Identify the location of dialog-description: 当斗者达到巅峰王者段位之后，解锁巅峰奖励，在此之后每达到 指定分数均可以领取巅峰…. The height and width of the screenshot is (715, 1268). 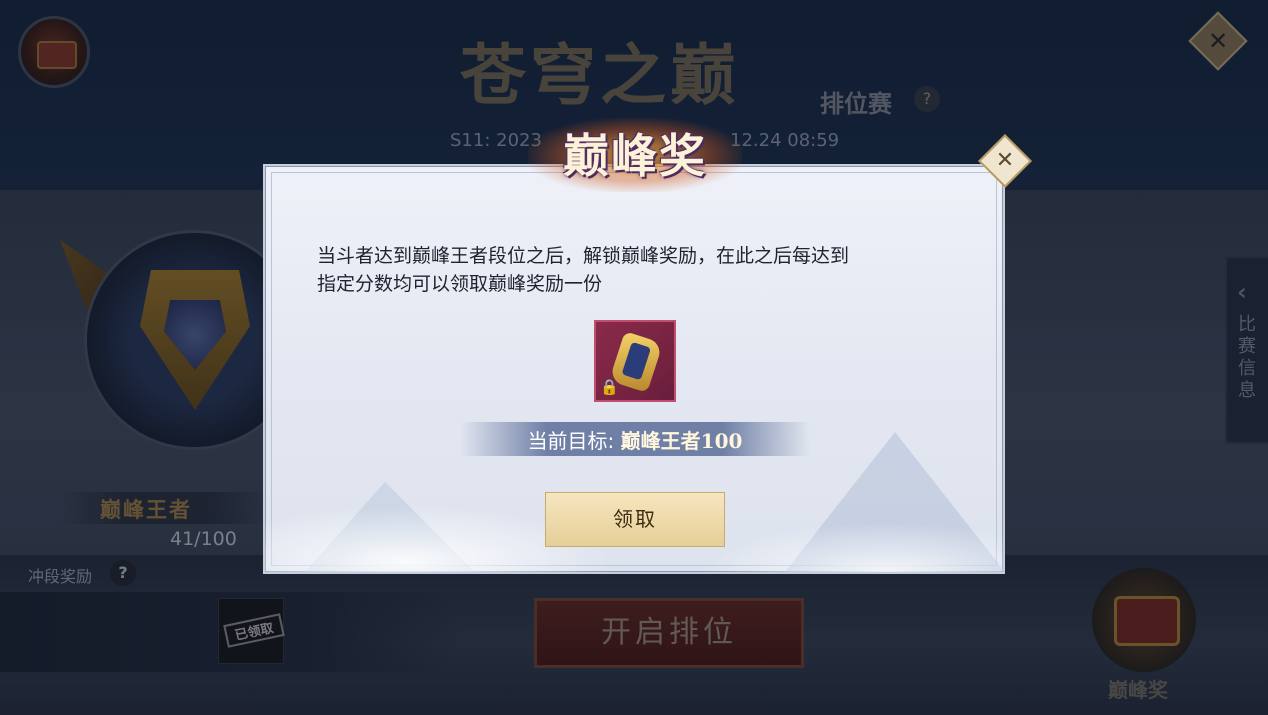
(642, 270).